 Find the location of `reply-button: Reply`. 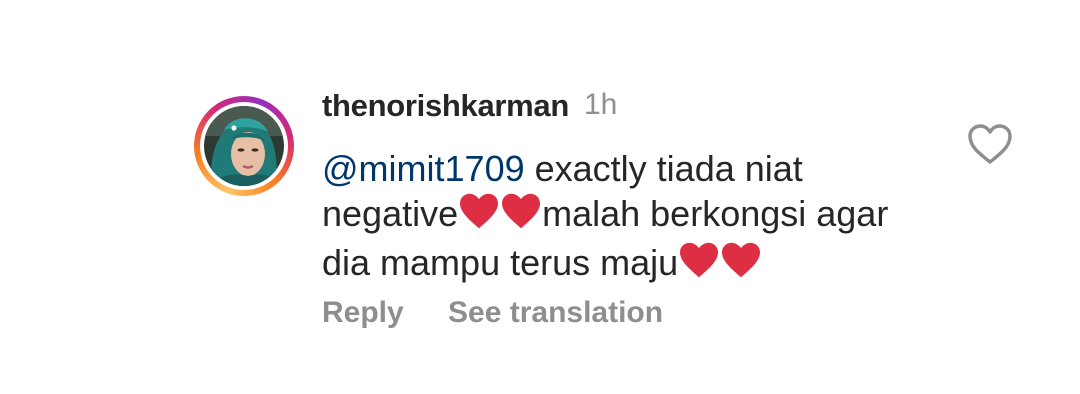

reply-button: Reply is located at coordinates (363, 313).